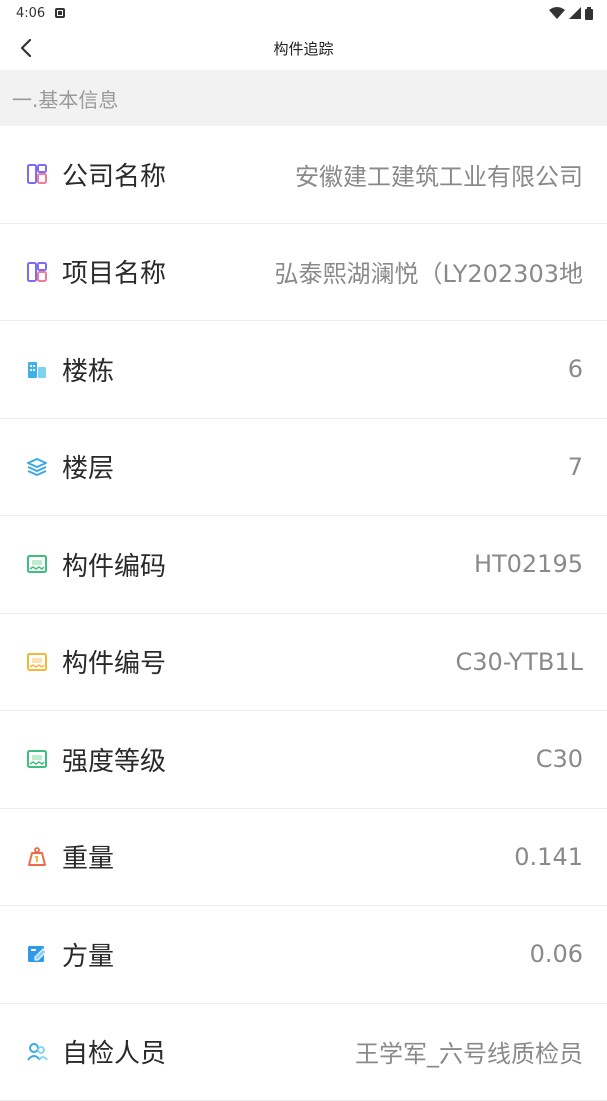 This screenshot has height=1101, width=607. I want to click on row-value: 王学军_六号线质检员, so click(469, 1051).